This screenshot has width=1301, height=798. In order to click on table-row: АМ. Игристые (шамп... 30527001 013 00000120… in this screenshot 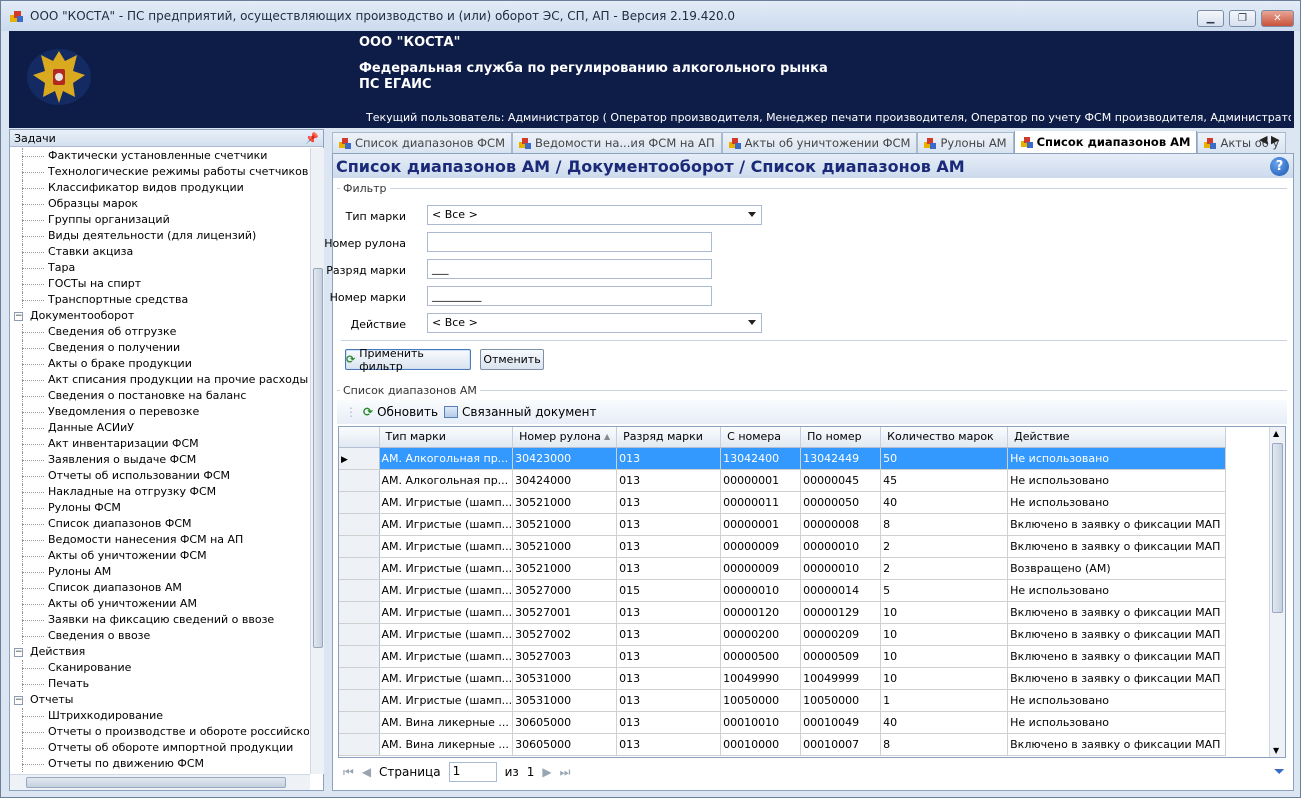, I will do `click(783, 612)`.